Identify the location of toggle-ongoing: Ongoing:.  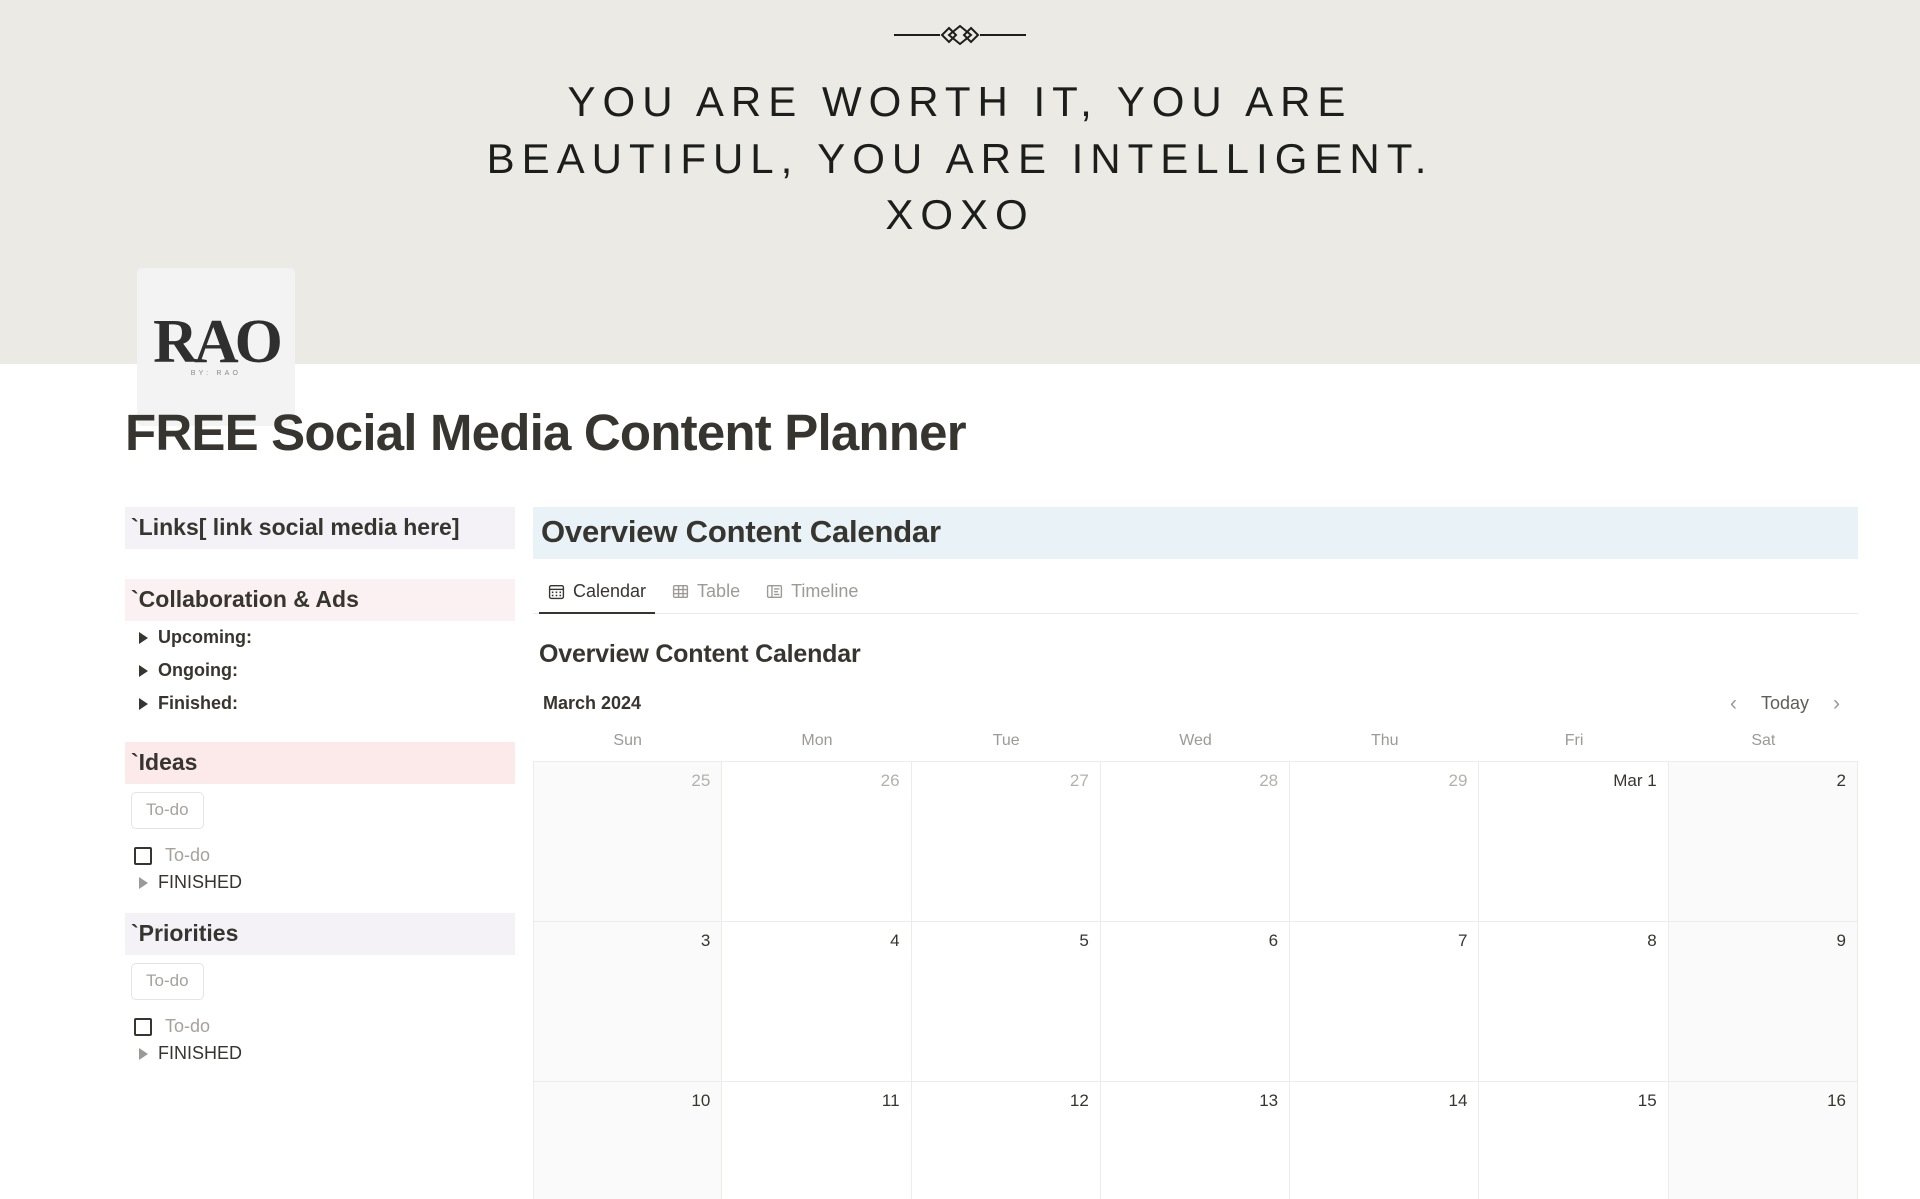
(320, 670).